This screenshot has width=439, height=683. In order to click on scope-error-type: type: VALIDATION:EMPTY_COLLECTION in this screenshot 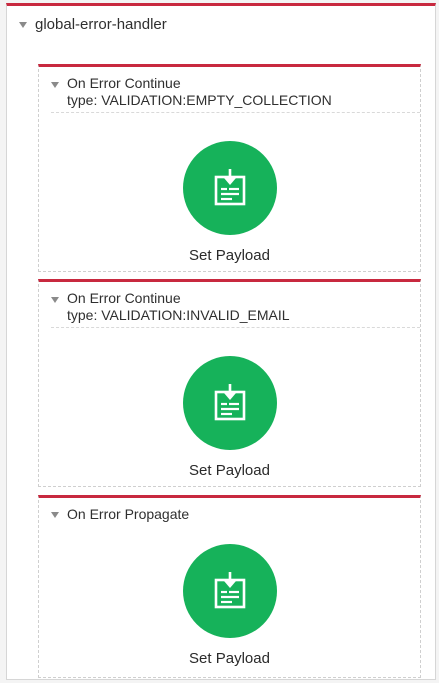, I will do `click(199, 100)`.